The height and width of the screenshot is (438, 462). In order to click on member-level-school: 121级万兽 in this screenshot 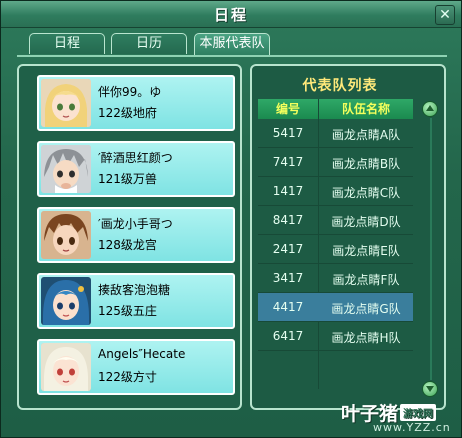, I will do `click(127, 179)`.